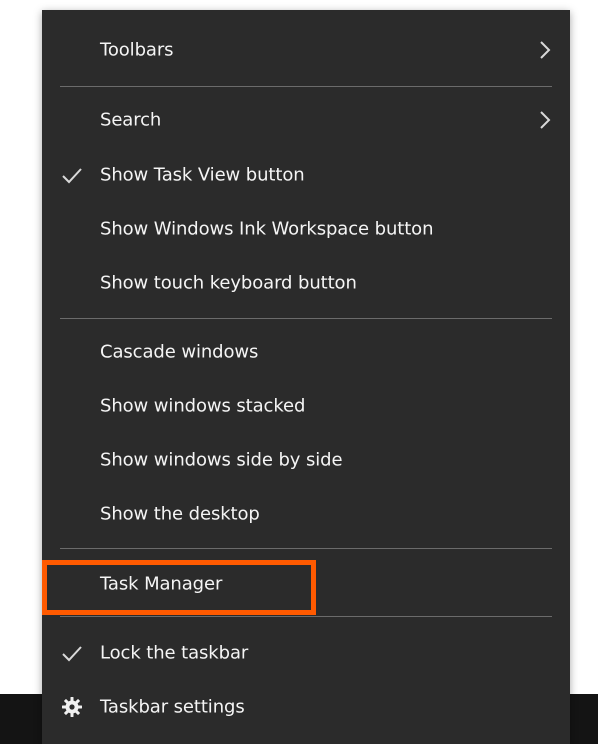 Image resolution: width=598 pixels, height=744 pixels. I want to click on task-manager-highlight-box, so click(179, 587).